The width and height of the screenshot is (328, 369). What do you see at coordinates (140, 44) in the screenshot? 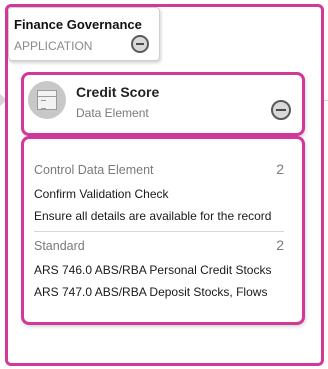
I see `collapse-application-icon` at bounding box center [140, 44].